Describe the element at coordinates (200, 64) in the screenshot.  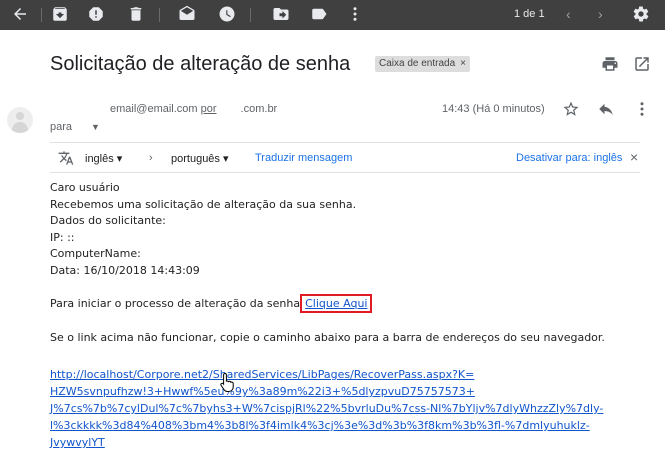
I see `email-subject: Solicitação de alteração de senha` at that location.